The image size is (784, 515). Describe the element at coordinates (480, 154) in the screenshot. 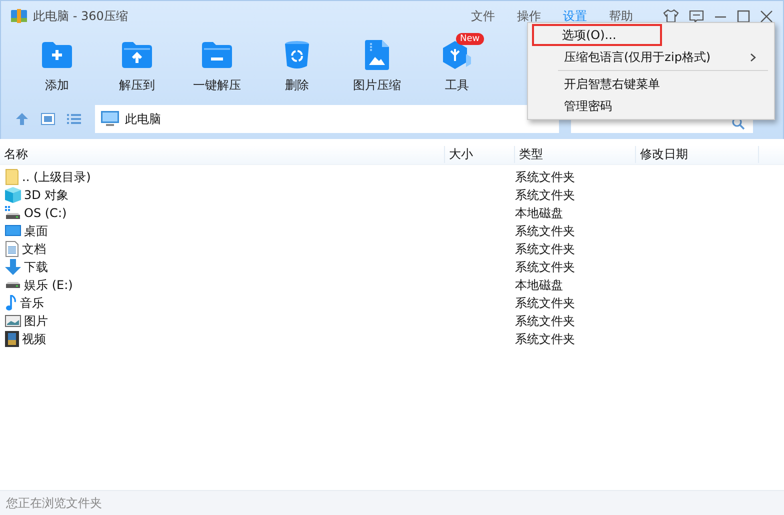

I see `column-header: 大小` at that location.